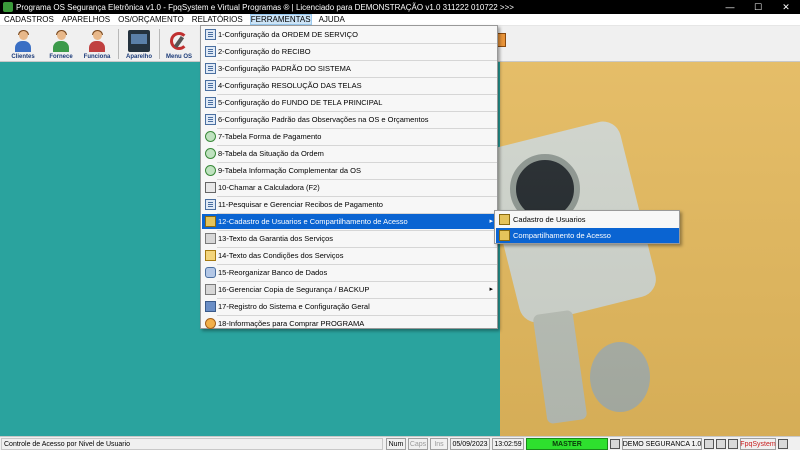  What do you see at coordinates (276, 238) in the screenshot?
I see `menu-item-label: 13-Texto da Garantia dos Serviços` at bounding box center [276, 238].